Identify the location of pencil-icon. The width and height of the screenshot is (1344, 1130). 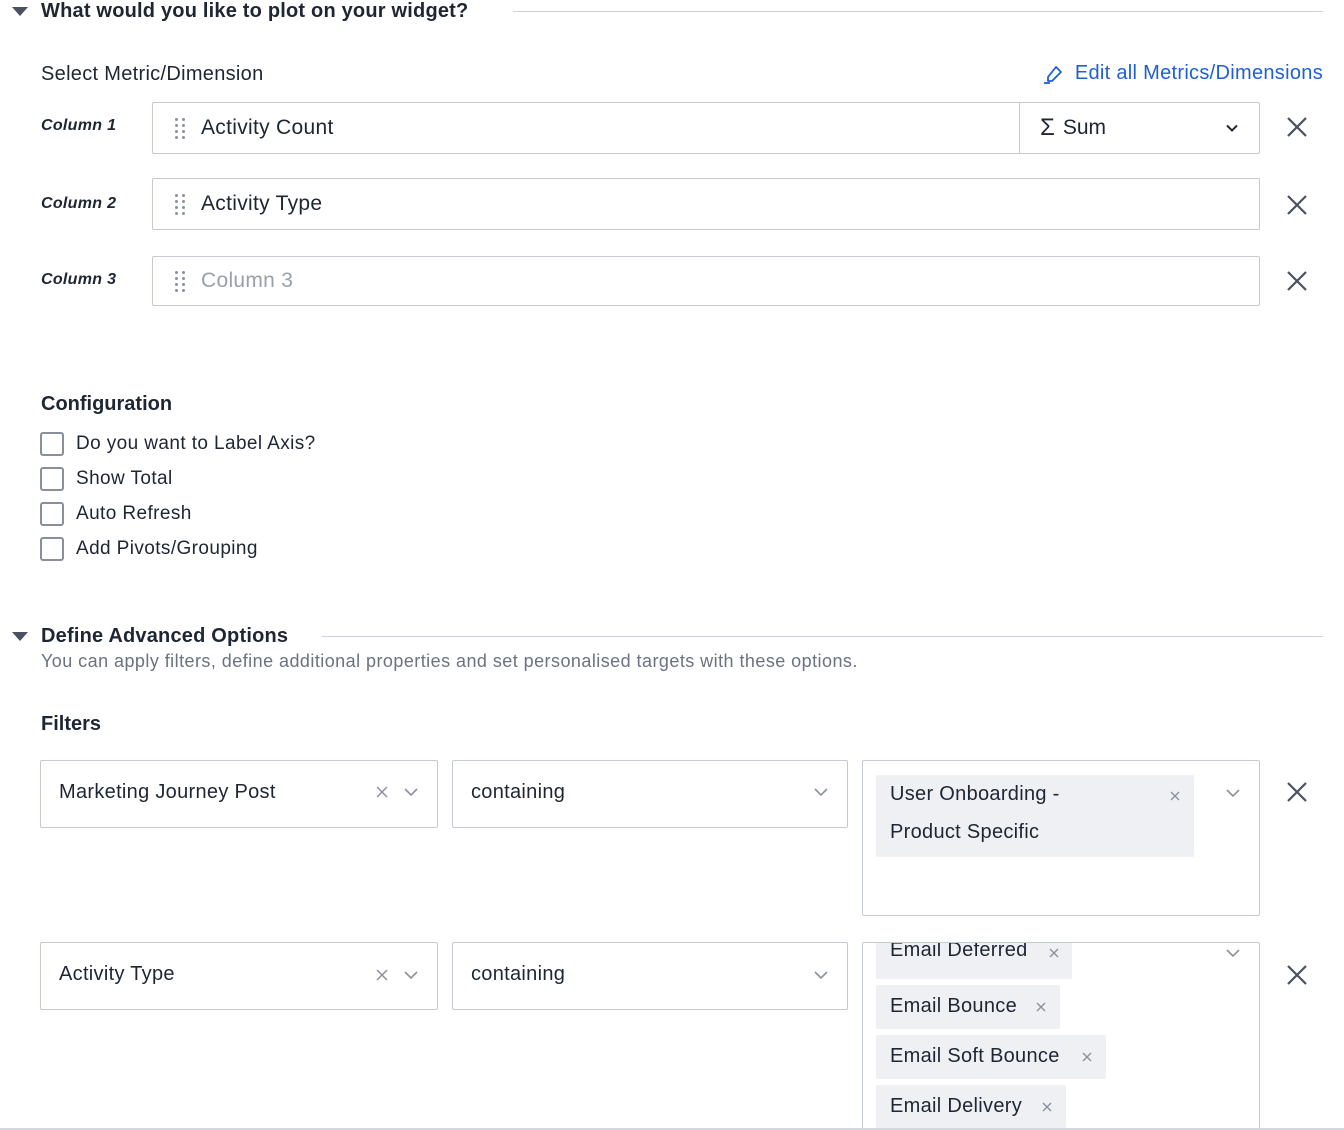
(1052, 74).